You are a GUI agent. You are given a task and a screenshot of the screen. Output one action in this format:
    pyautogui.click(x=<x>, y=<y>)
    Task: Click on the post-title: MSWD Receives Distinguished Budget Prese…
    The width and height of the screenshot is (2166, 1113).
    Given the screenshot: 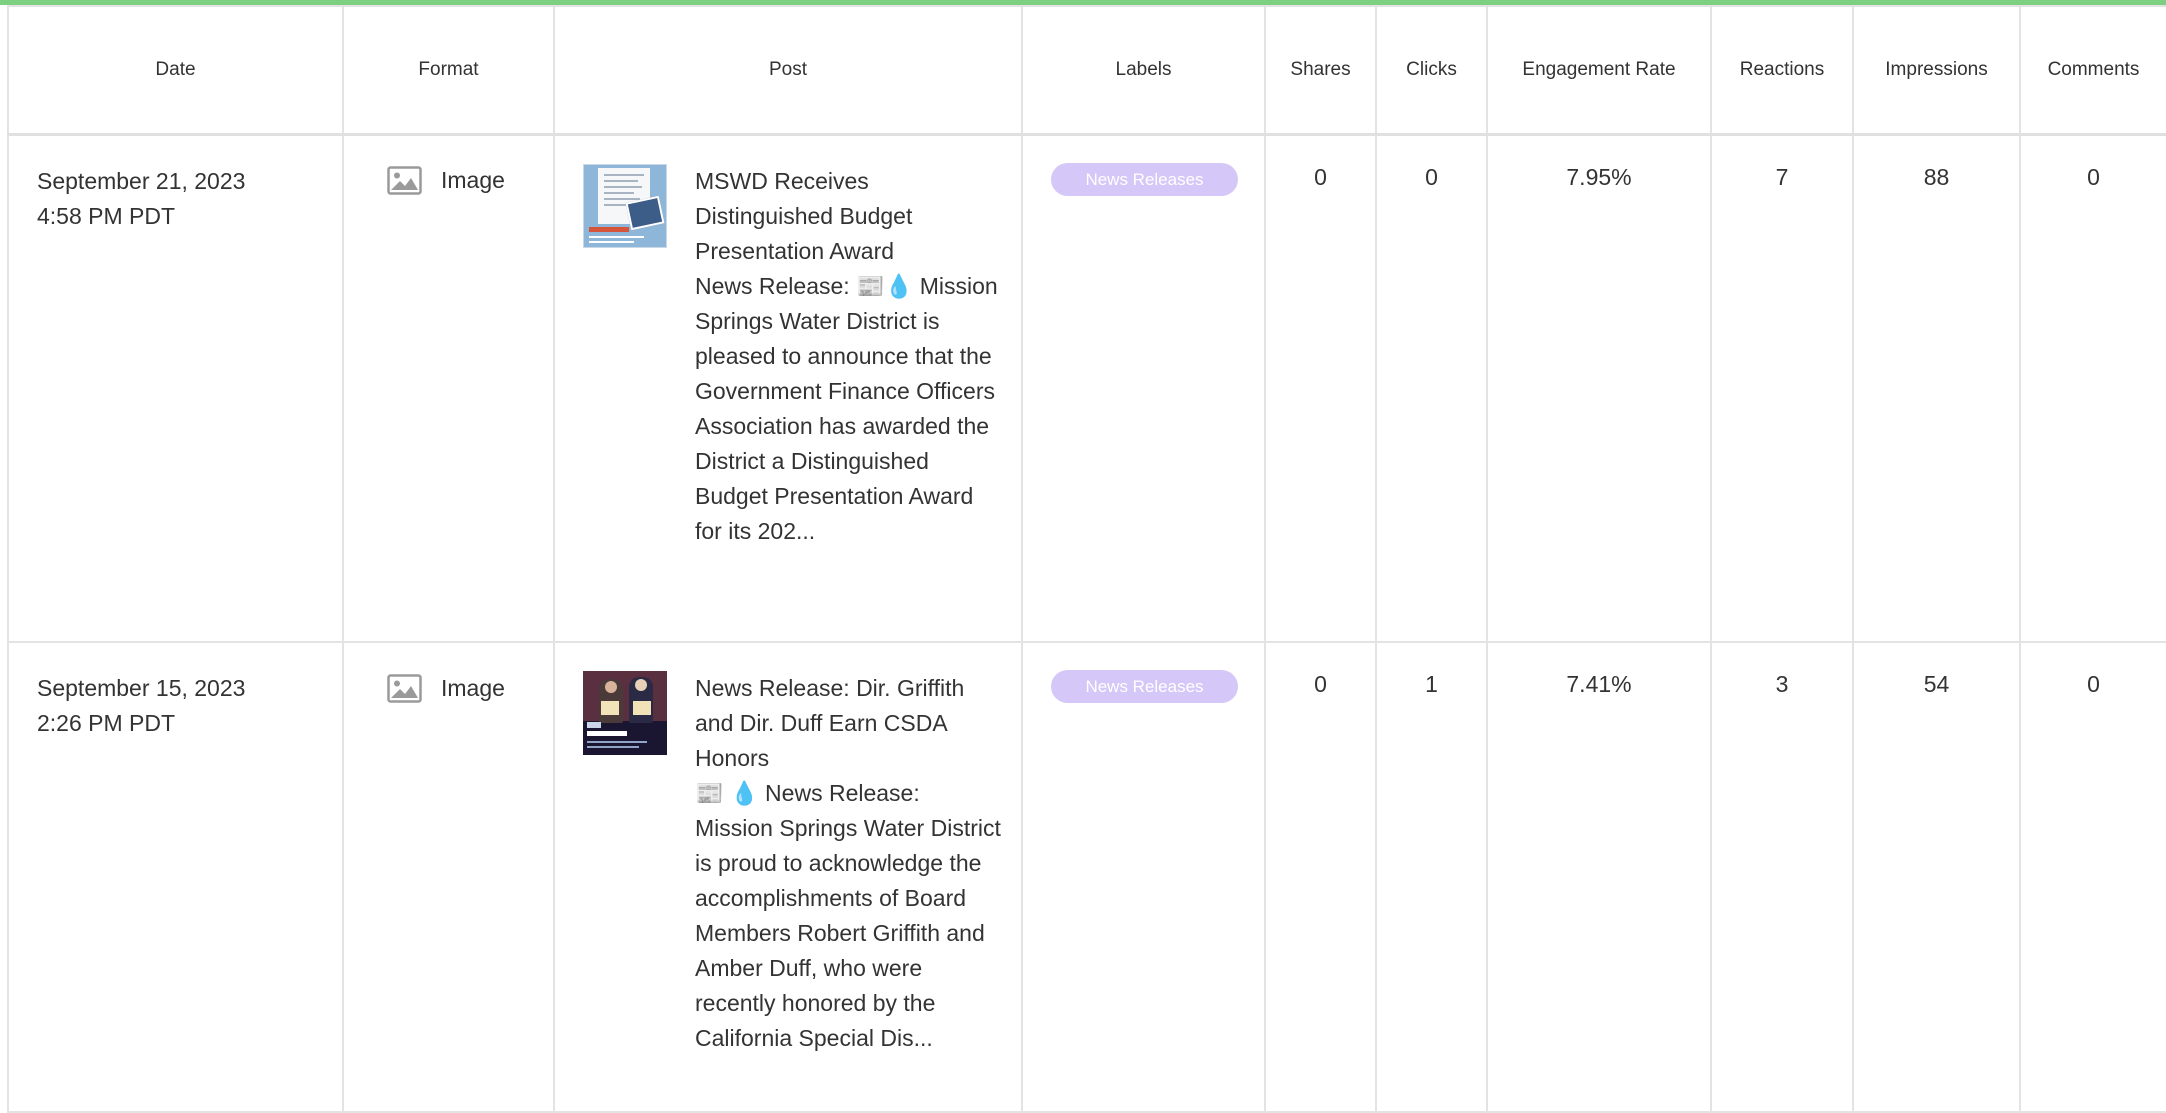 What is the action you would take?
    pyautogui.click(x=804, y=215)
    